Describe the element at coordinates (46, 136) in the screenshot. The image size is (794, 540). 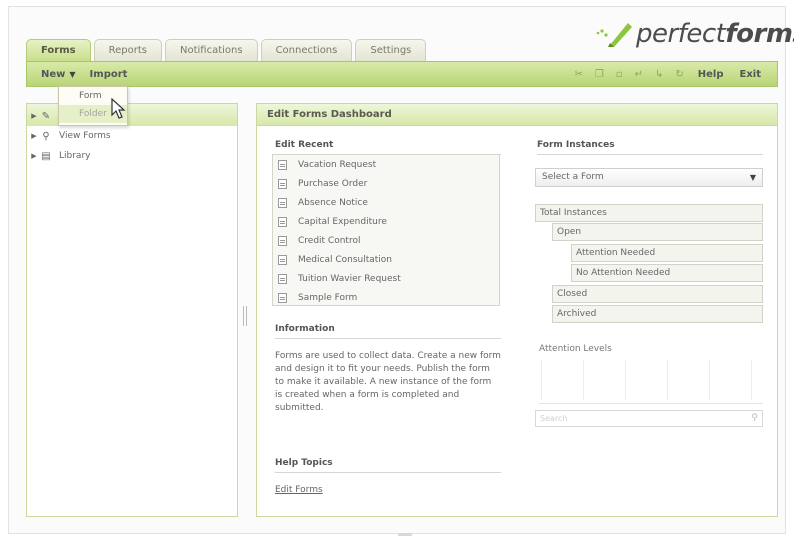
I see `magnifier-icon: ⚲` at that location.